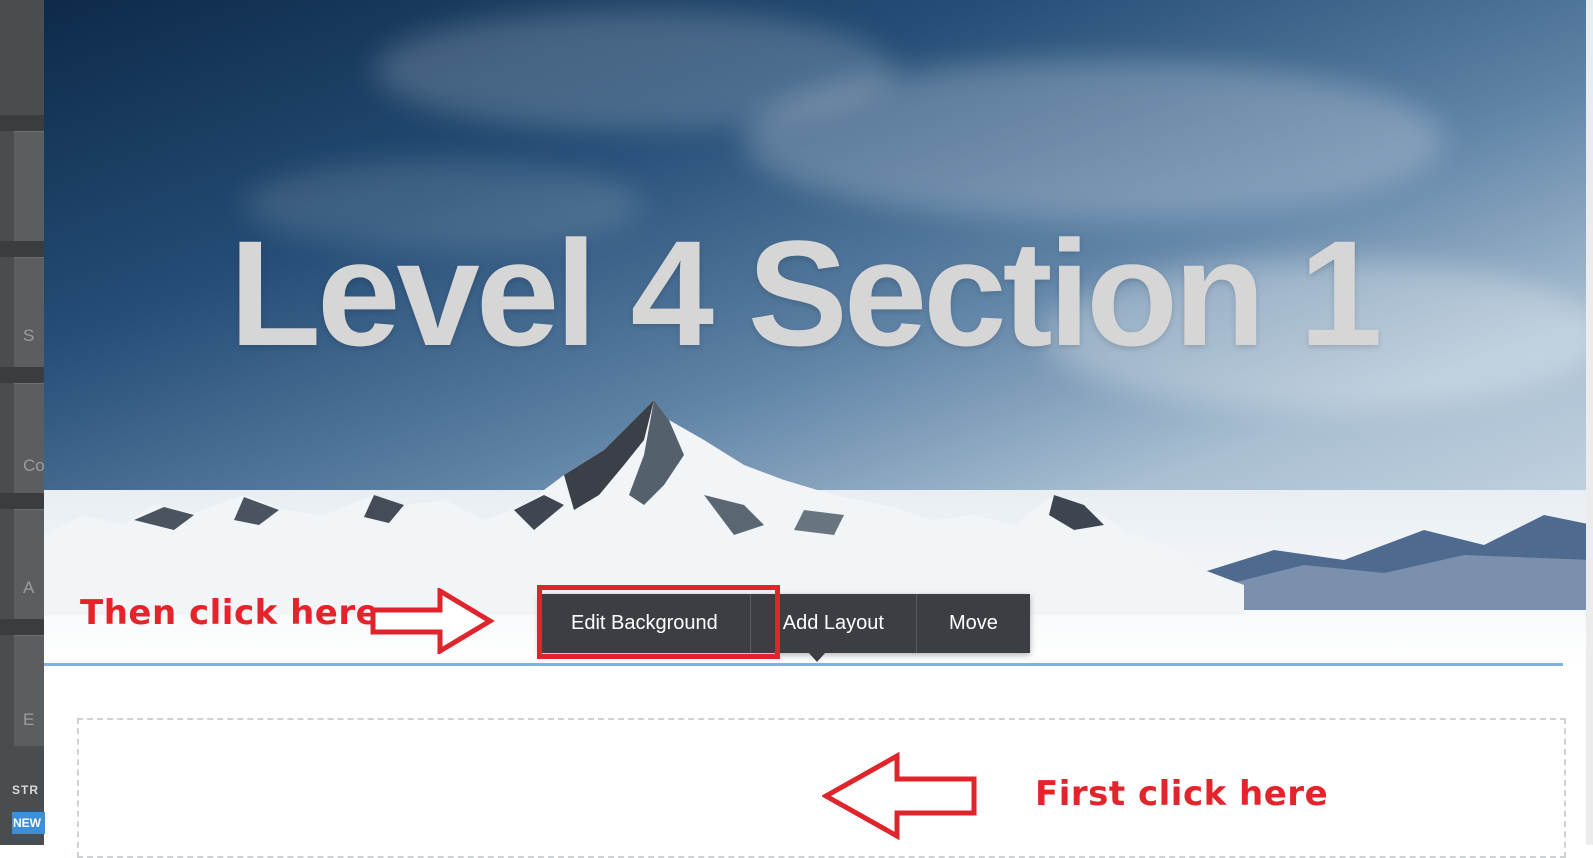 The height and width of the screenshot is (858, 1593). I want to click on sidebar-section-label: STR, so click(25, 790).